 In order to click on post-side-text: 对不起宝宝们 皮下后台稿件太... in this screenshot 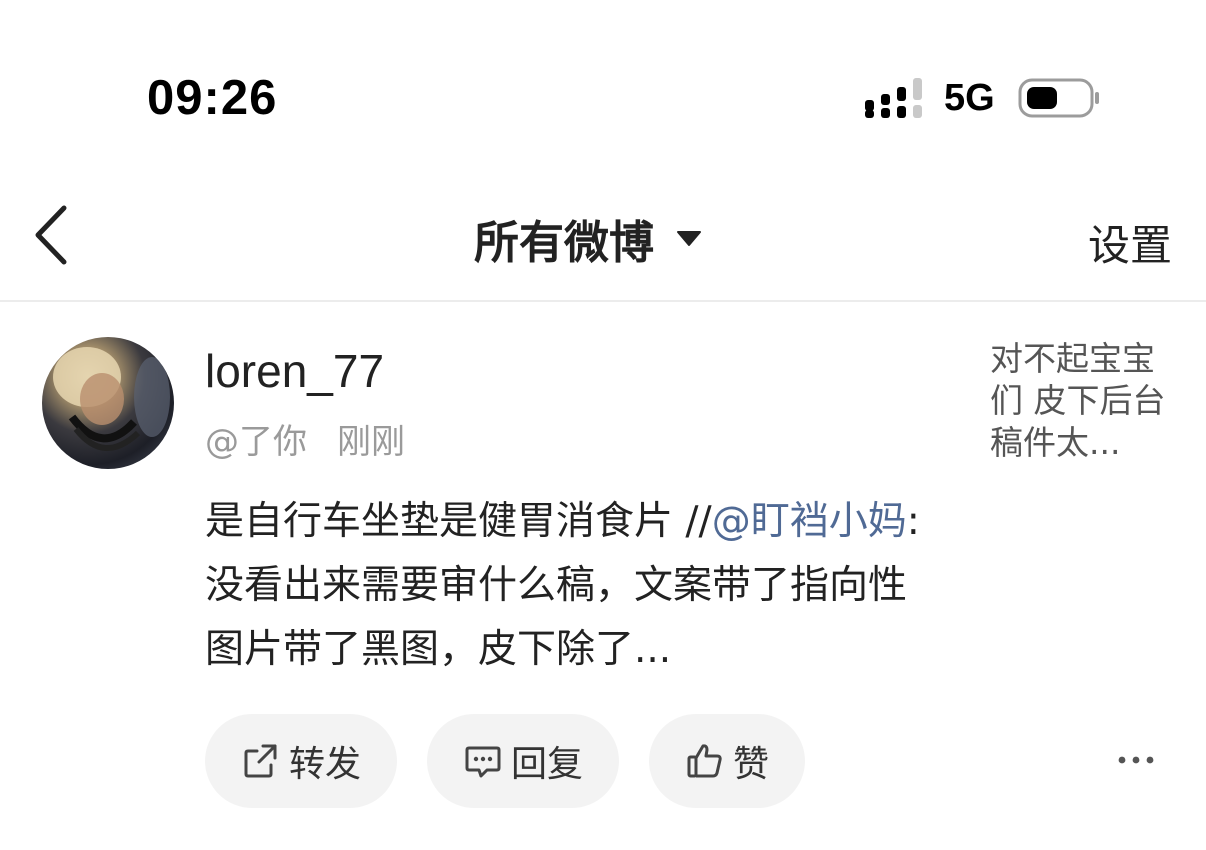, I will do `click(1083, 401)`.